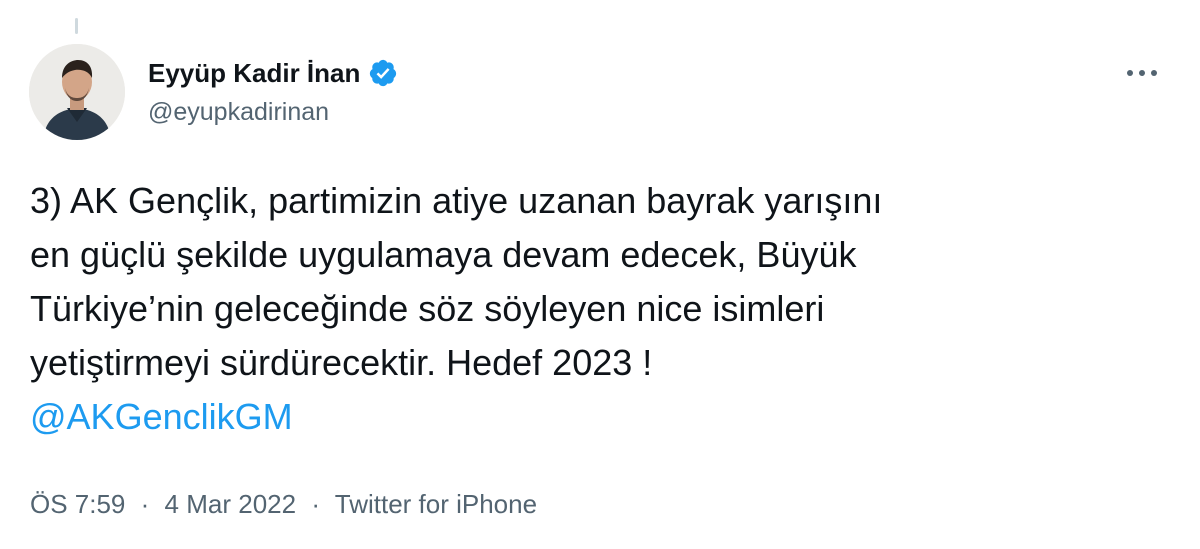 This screenshot has height=549, width=1200. Describe the element at coordinates (77, 504) in the screenshot. I see `tweet-time: ÖS 7:59` at that location.